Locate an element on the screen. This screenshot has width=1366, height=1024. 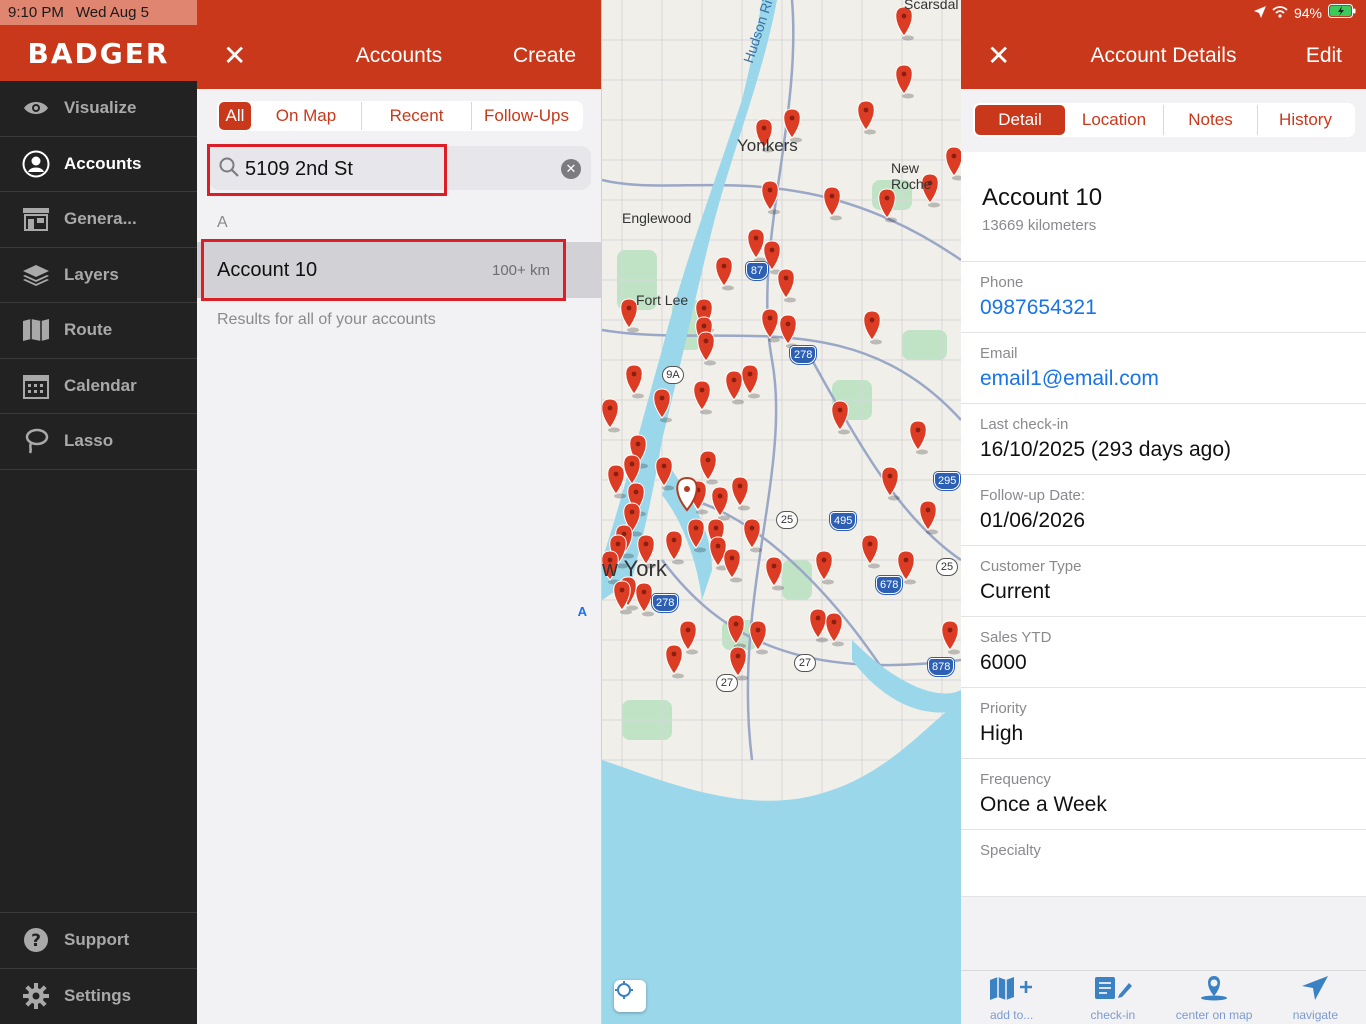
account-row: Account 10 100+ km is located at coordinates (399, 270).